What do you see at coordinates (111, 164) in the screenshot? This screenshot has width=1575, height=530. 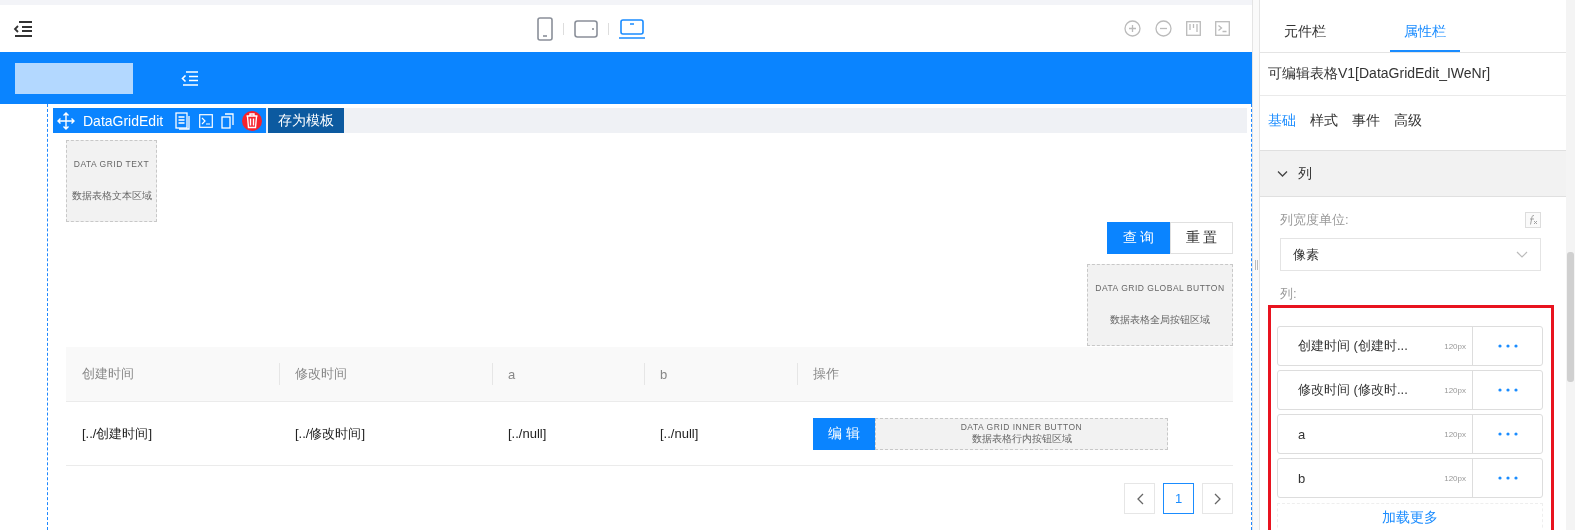 I see `placeholder-title: DATA GRID TEXT` at bounding box center [111, 164].